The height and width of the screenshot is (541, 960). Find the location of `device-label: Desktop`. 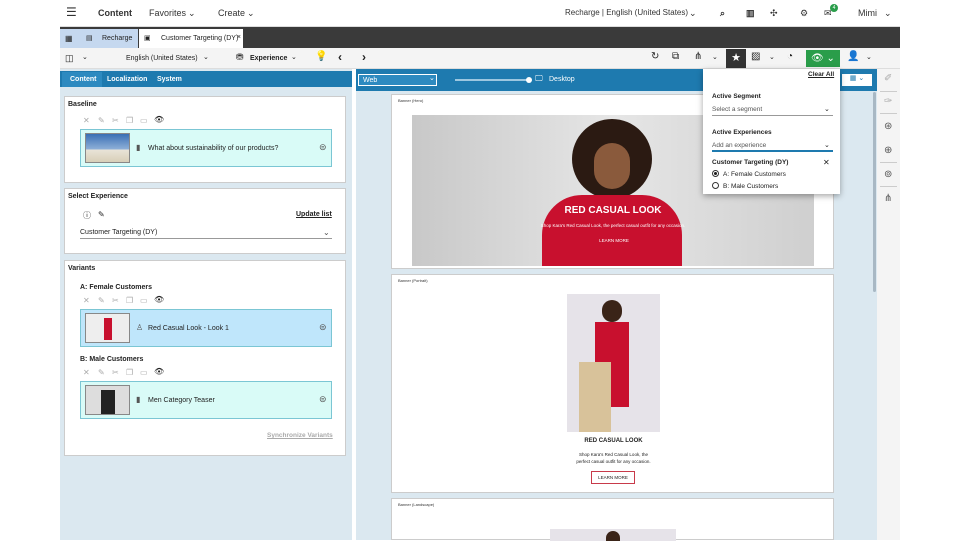

device-label: Desktop is located at coordinates (562, 79).